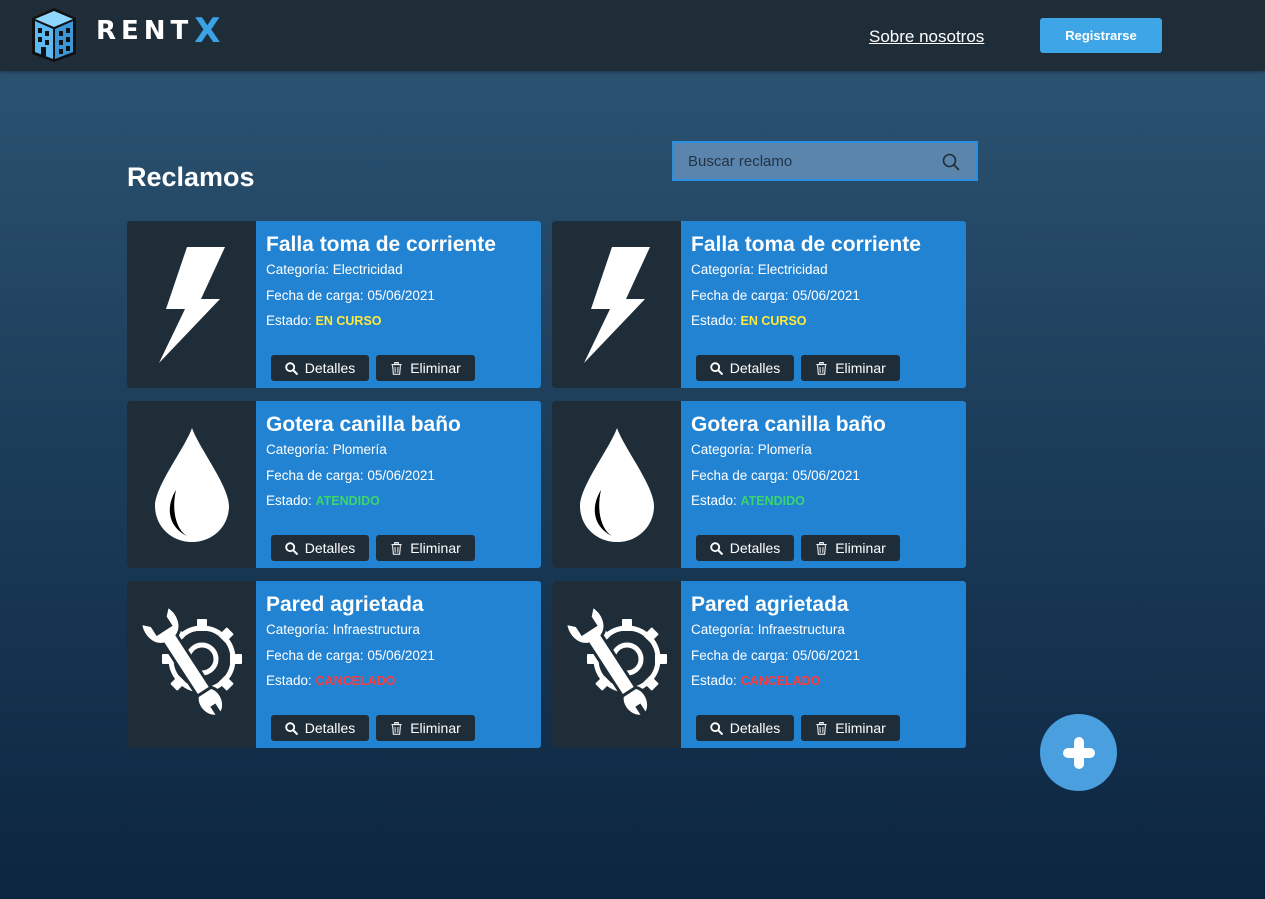 This screenshot has width=1265, height=899. Describe the element at coordinates (190, 660) in the screenshot. I see `wrench-gear-icon` at that location.